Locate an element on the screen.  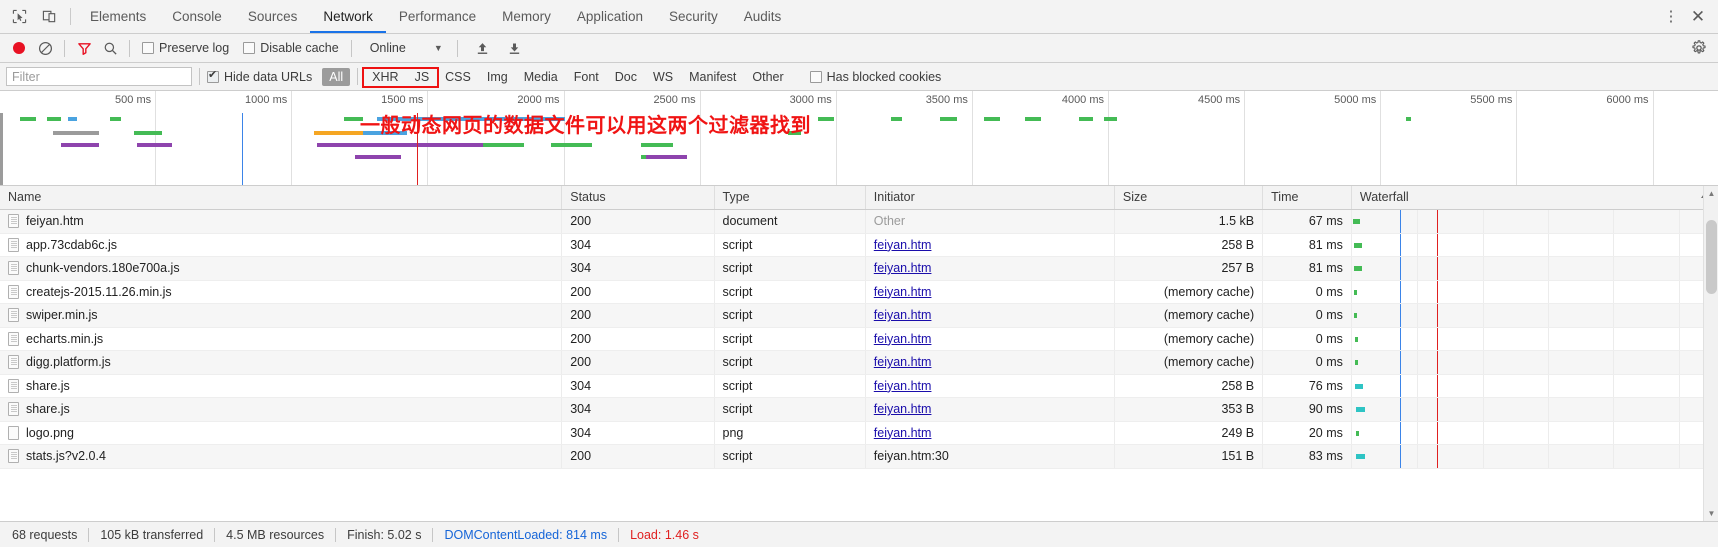
tab-performance: Performance is located at coordinates (437, 16).